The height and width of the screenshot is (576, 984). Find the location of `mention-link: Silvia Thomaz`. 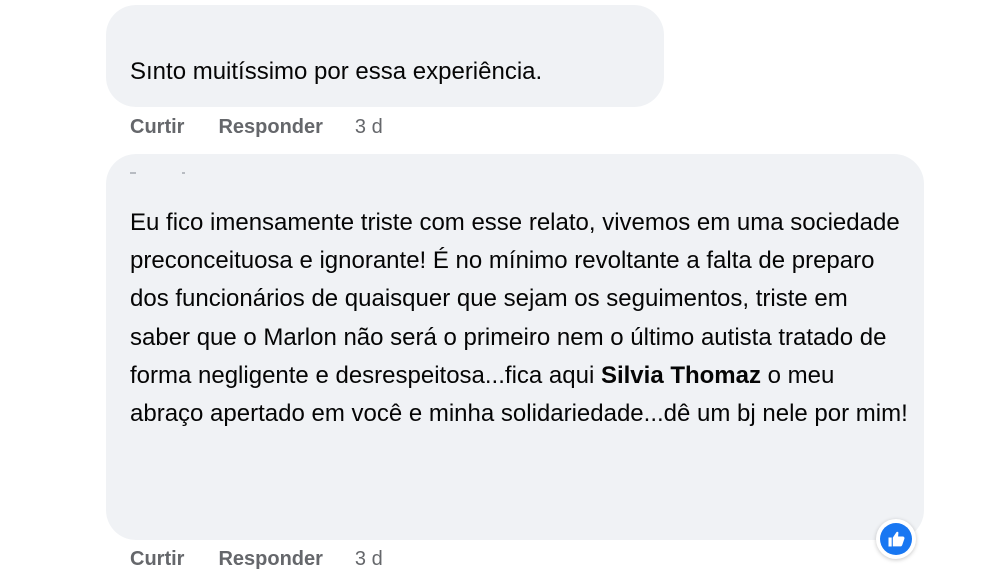

mention-link: Silvia Thomaz is located at coordinates (681, 375).